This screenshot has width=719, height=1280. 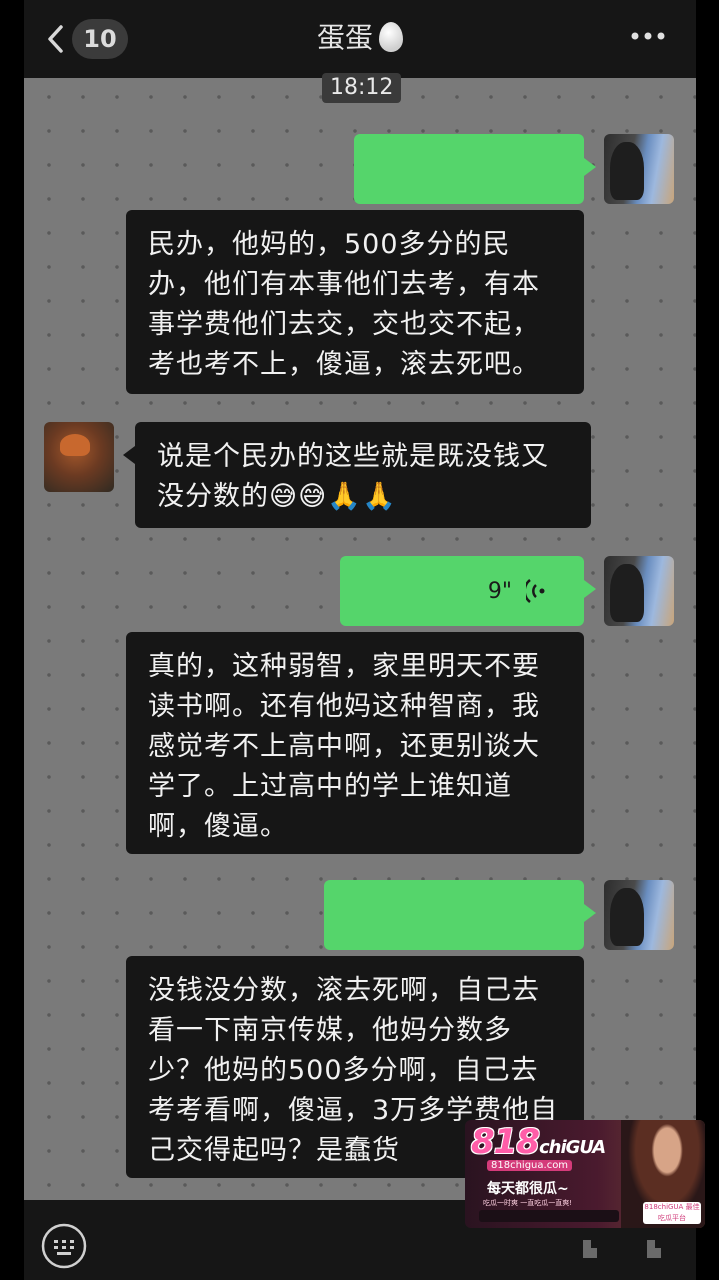 I want to click on chat-title: 蛋蛋, so click(x=360, y=38).